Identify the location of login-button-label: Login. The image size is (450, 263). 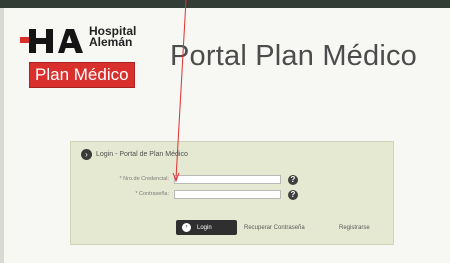
(204, 227).